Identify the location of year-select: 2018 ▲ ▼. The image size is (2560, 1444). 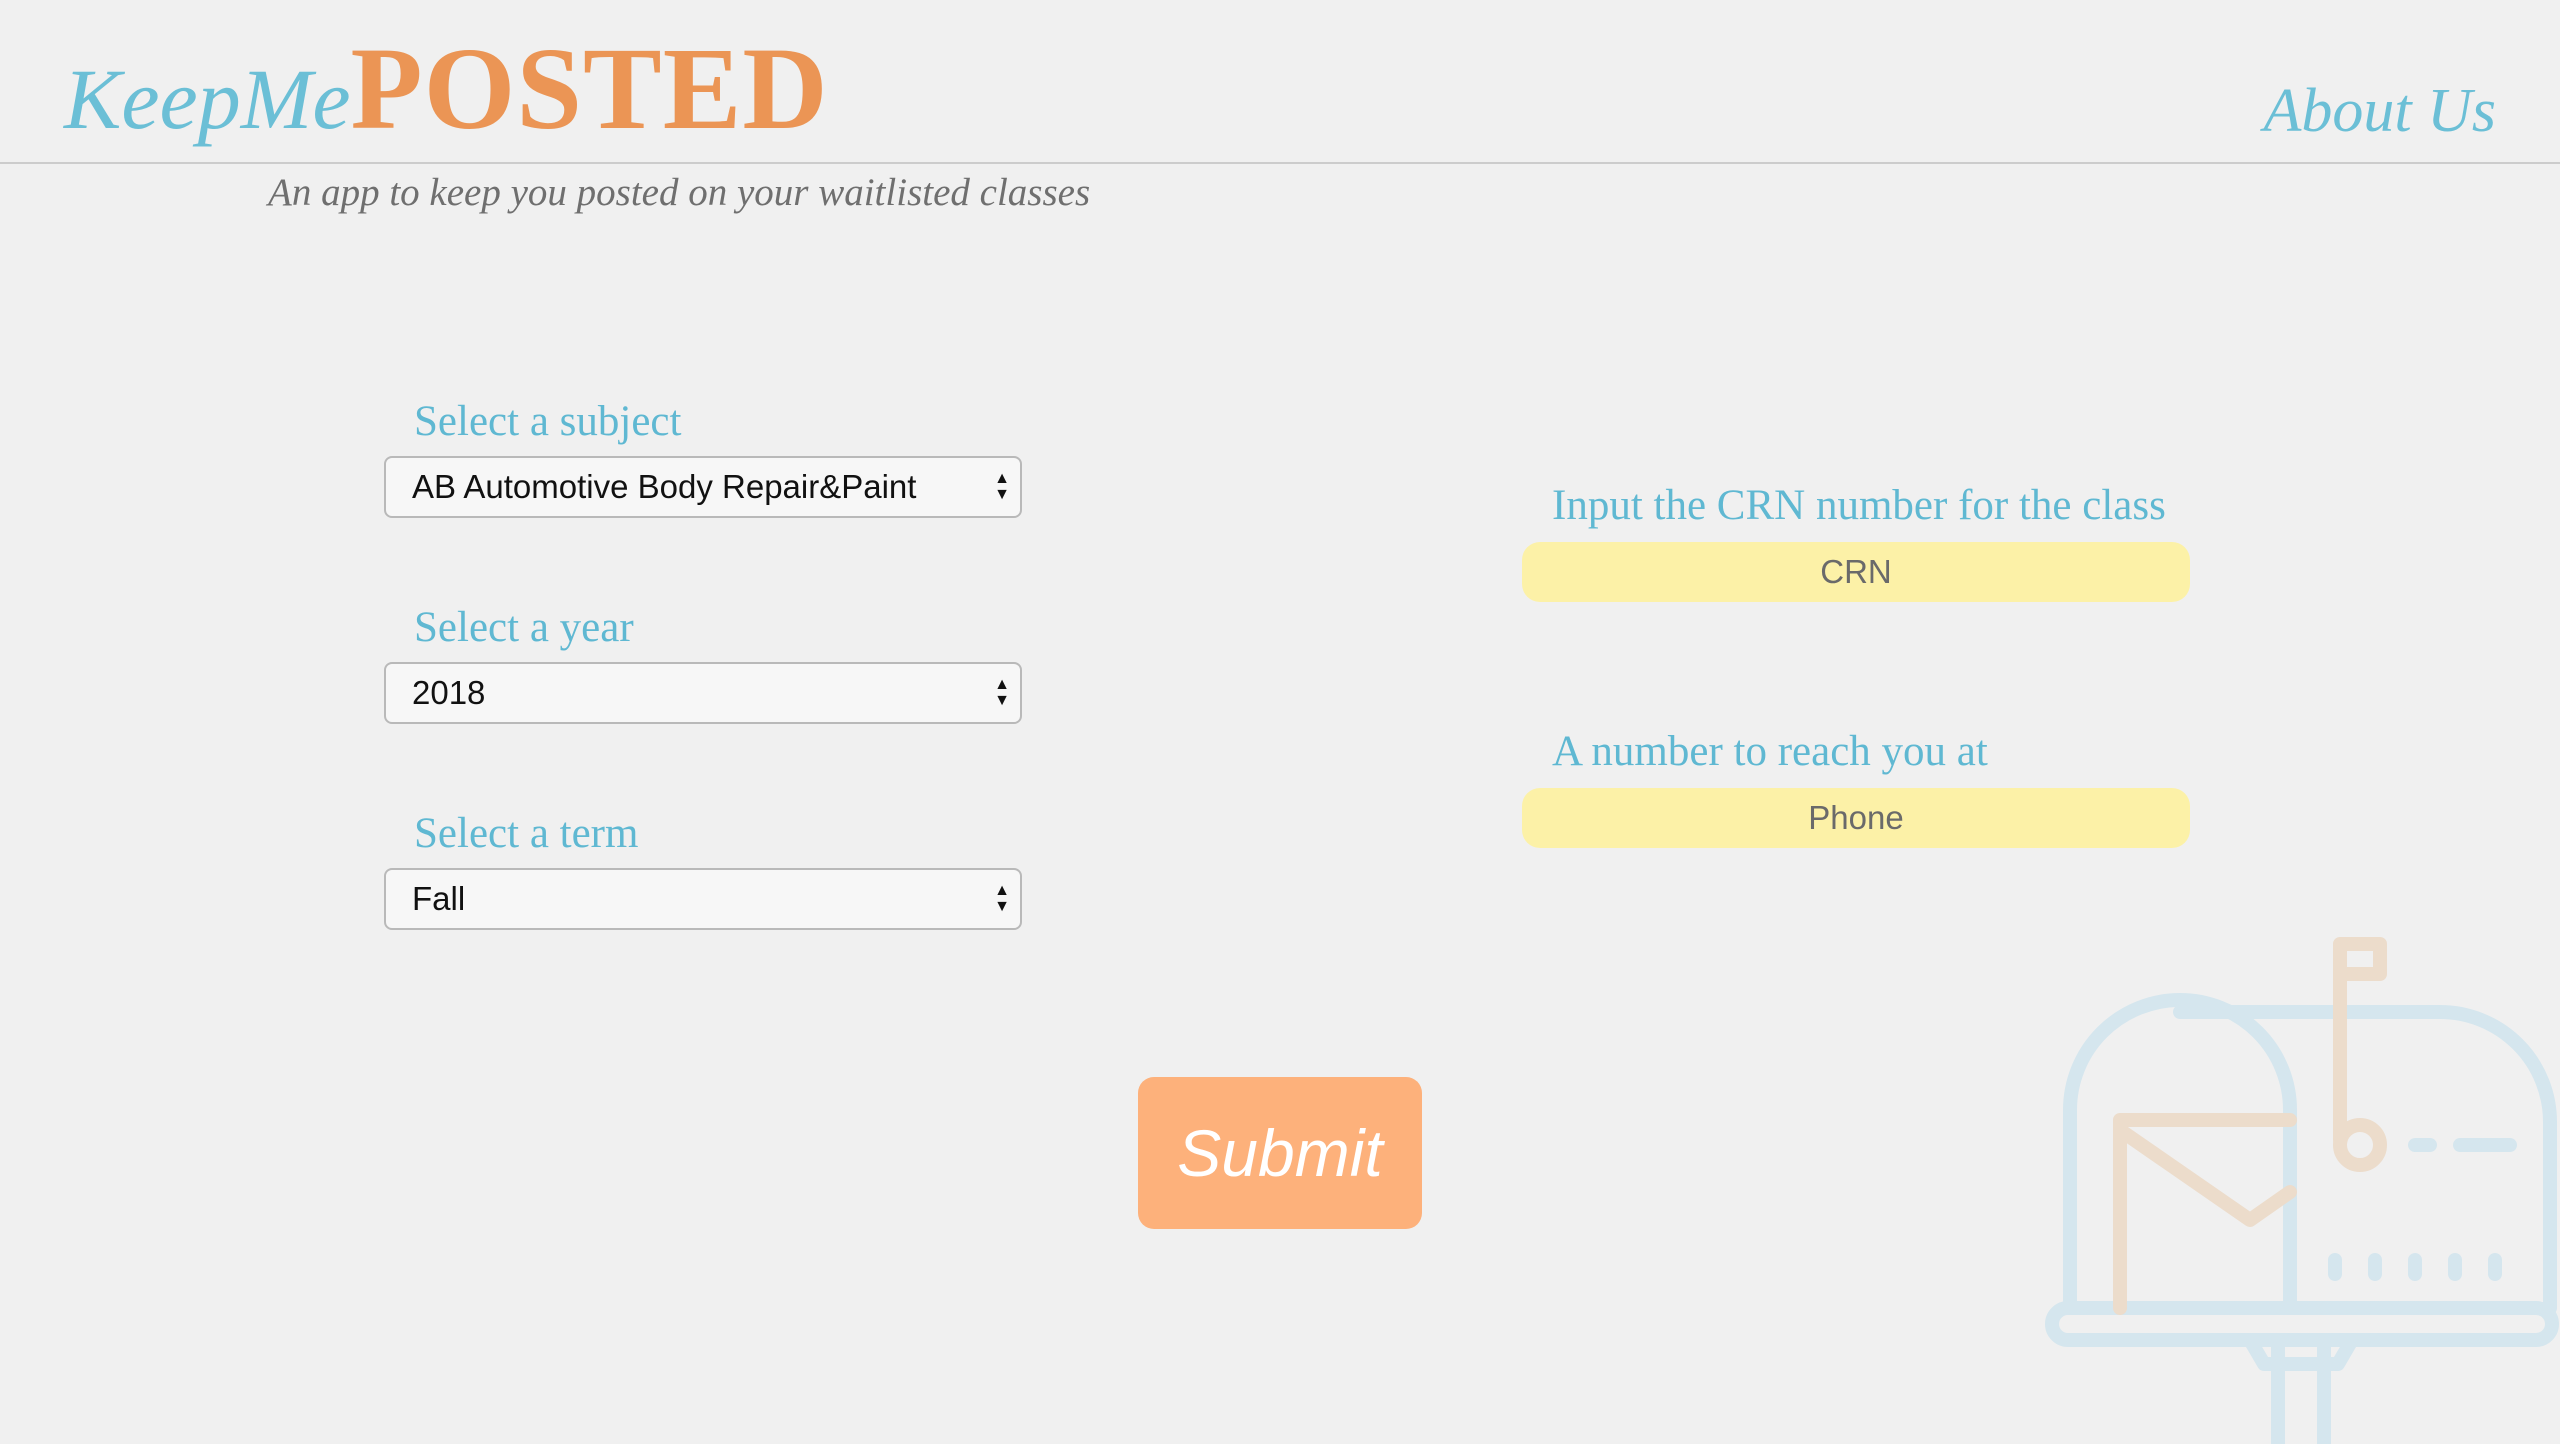
(703, 693).